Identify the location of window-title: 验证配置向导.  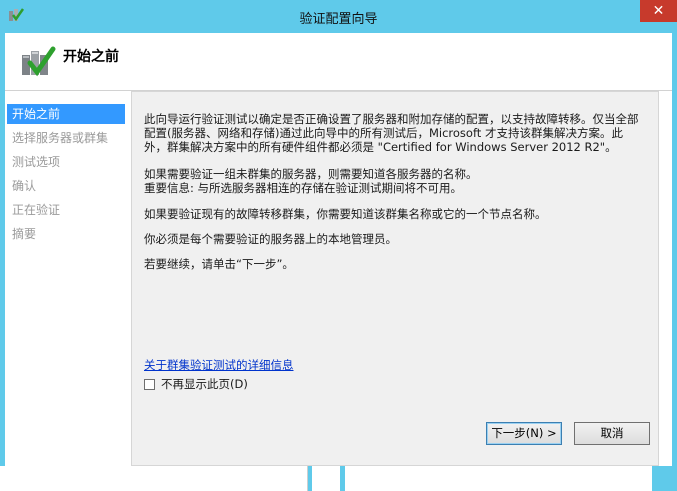
(338, 19).